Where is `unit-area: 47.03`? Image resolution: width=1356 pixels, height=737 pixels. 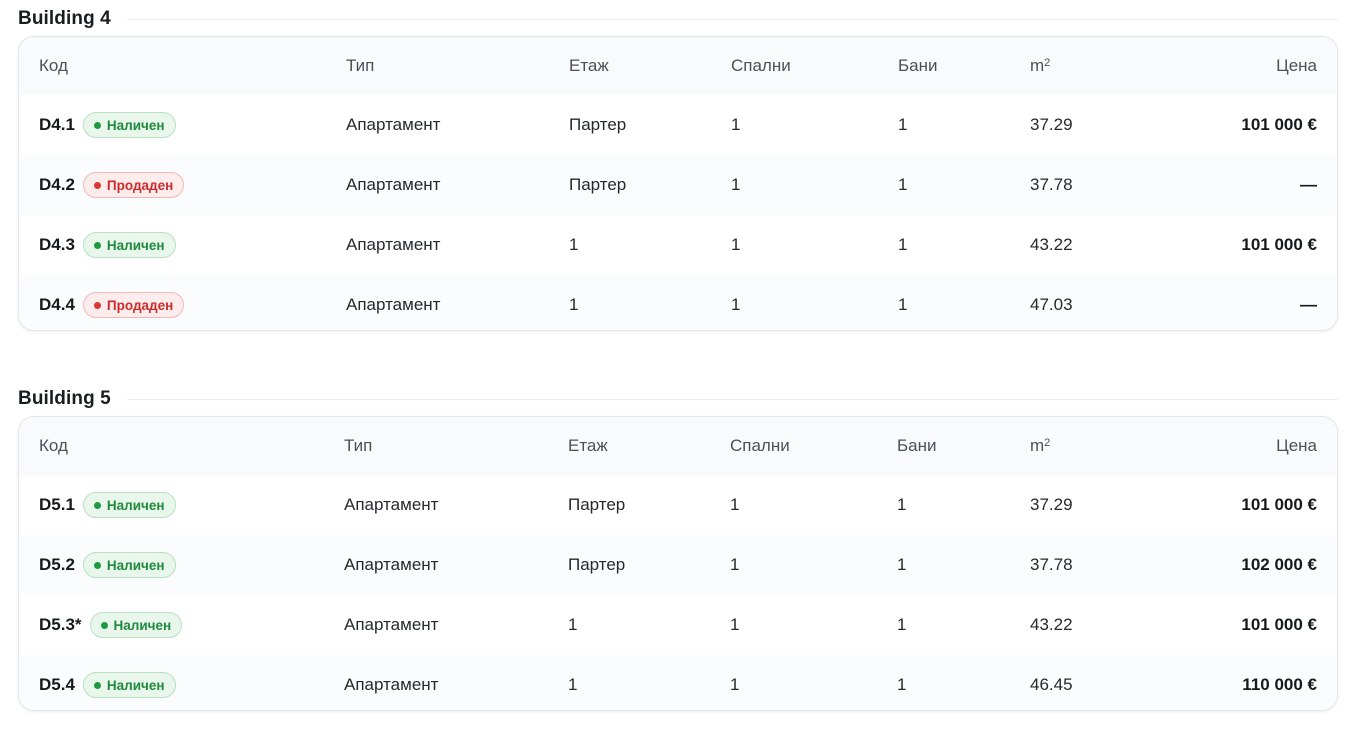 unit-area: 47.03 is located at coordinates (1051, 304).